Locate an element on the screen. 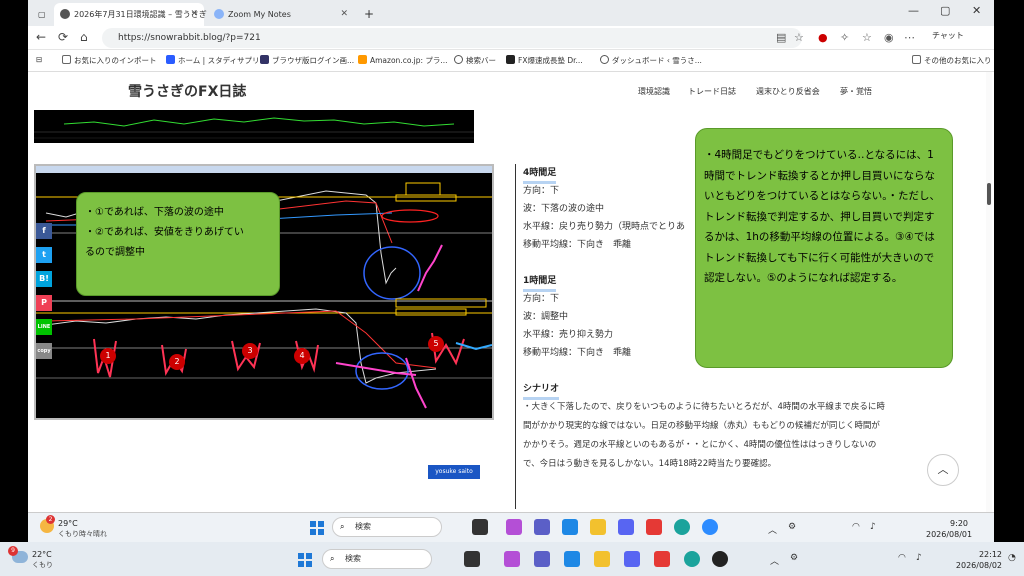  copy-link-button: copy is located at coordinates (44, 351).